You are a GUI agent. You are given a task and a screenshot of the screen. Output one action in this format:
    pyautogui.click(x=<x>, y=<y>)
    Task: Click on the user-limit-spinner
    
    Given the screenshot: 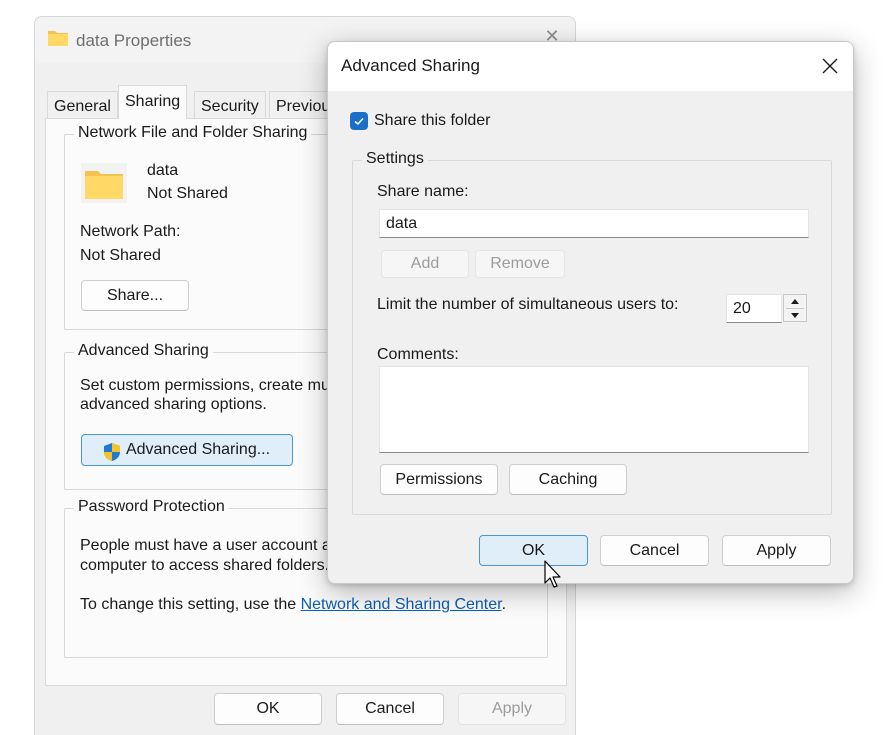 What is the action you would take?
    pyautogui.click(x=795, y=308)
    